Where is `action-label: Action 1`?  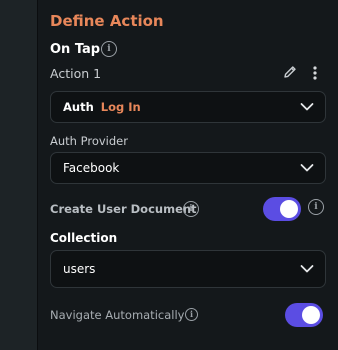
action-label: Action 1 is located at coordinates (76, 73).